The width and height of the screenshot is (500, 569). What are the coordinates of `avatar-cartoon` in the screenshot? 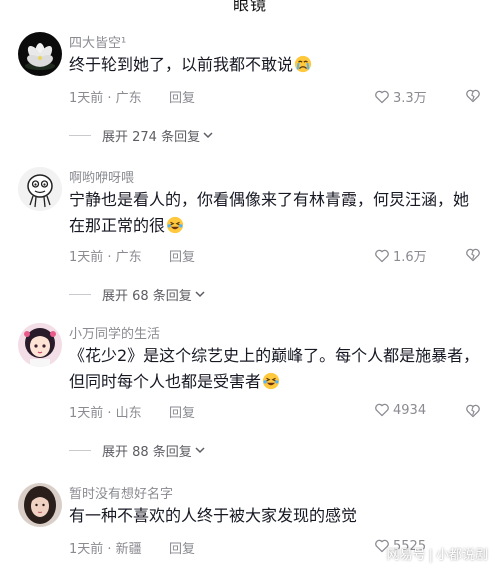 It's located at (40, 189).